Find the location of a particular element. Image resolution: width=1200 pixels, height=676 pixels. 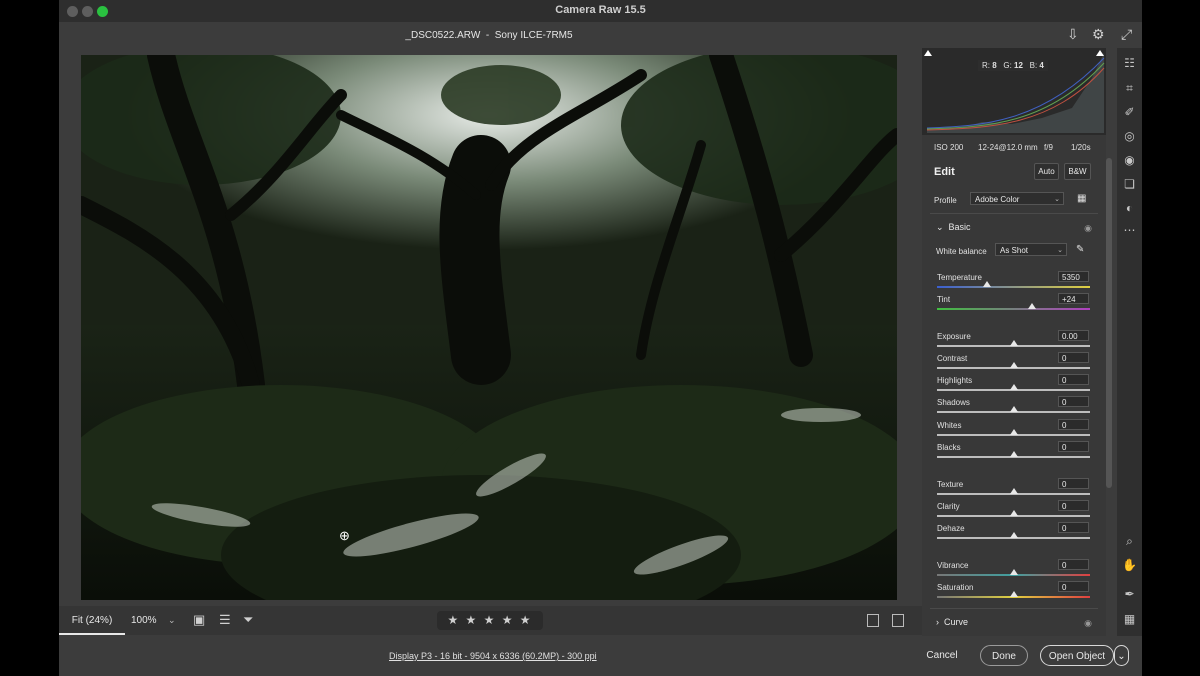

slider-value-field: 5350 is located at coordinates (1073, 276).